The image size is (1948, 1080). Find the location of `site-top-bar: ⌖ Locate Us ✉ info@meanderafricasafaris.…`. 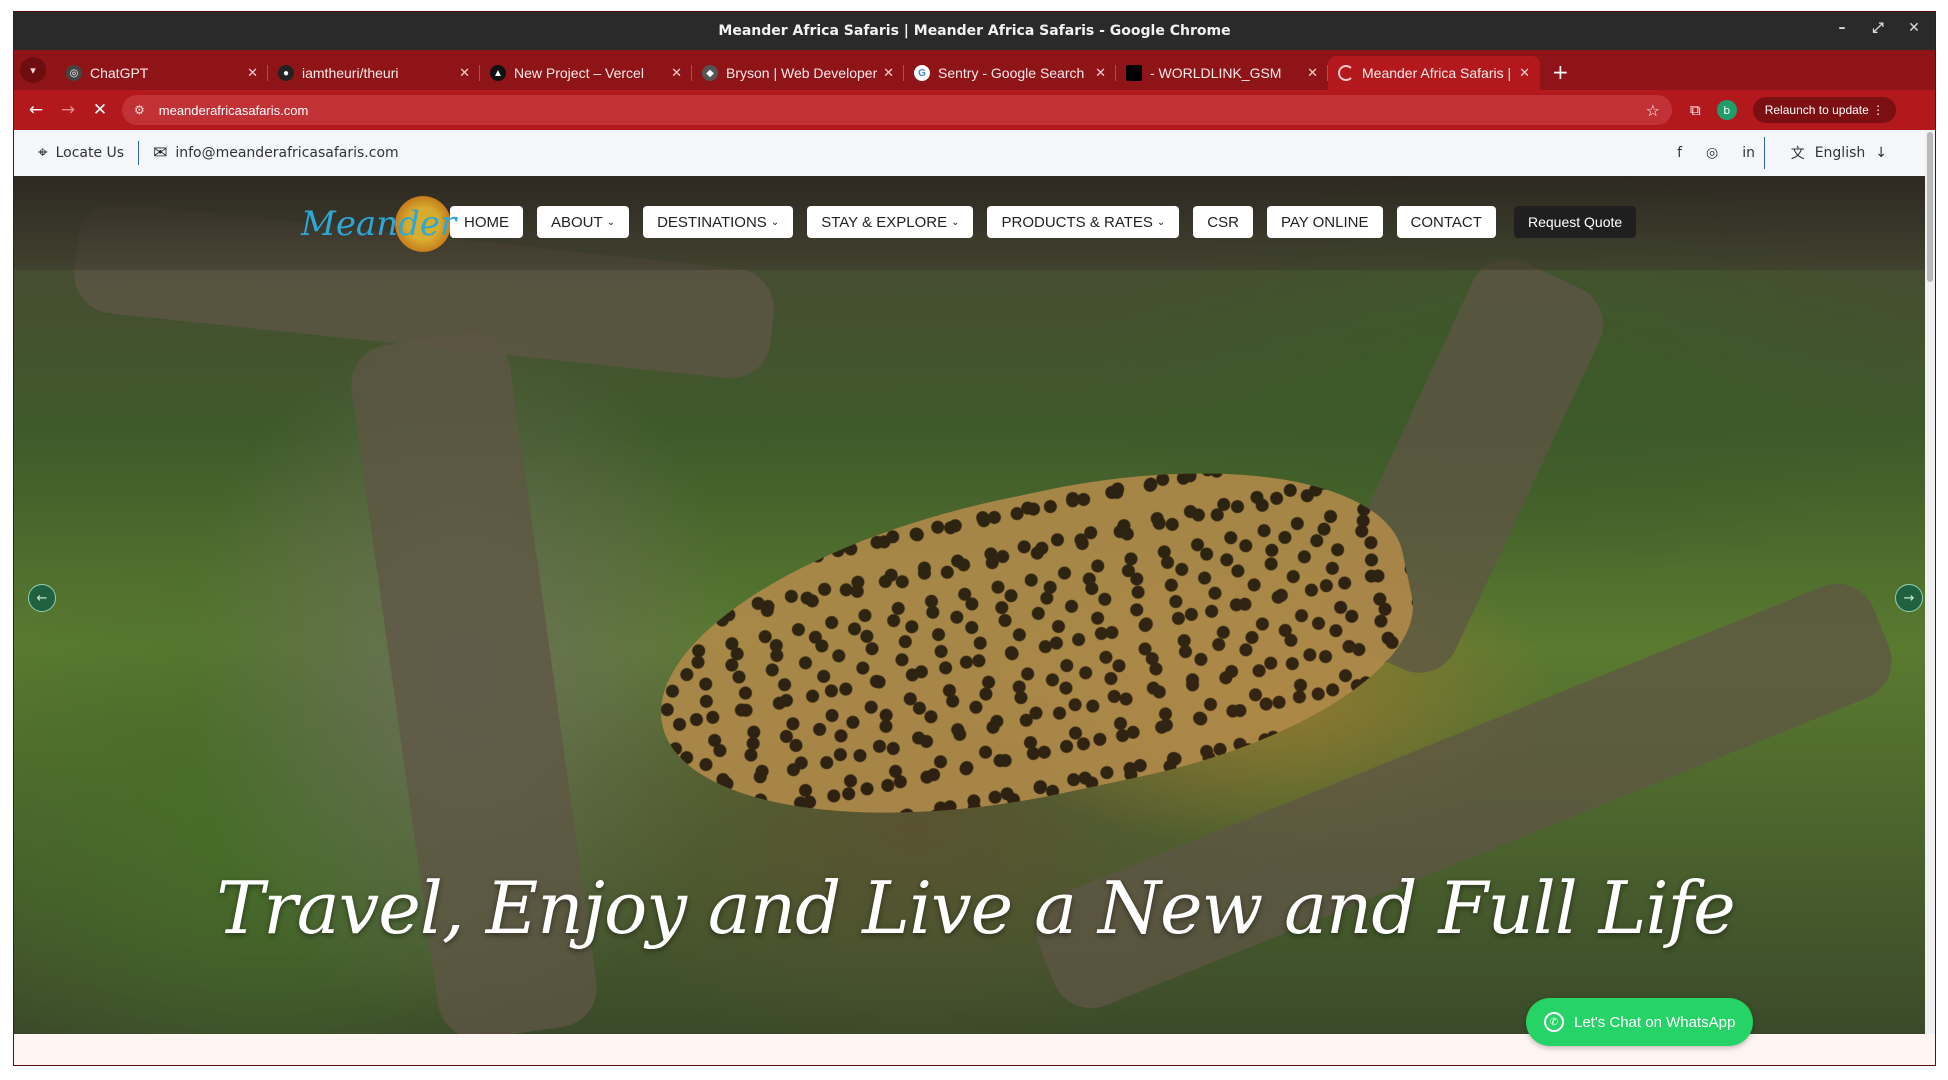

site-top-bar: ⌖ Locate Us ✉ info@meanderafricasafaris.… is located at coordinates (974, 153).